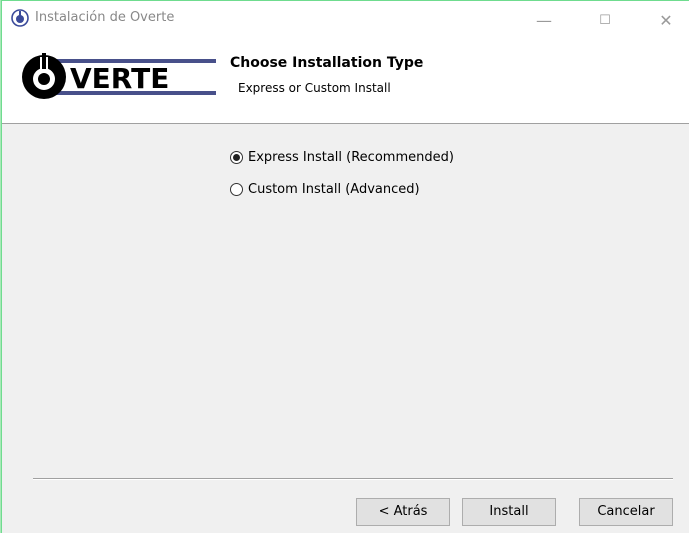  I want to click on express-install-option: Express Install (Recommended), so click(342, 157).